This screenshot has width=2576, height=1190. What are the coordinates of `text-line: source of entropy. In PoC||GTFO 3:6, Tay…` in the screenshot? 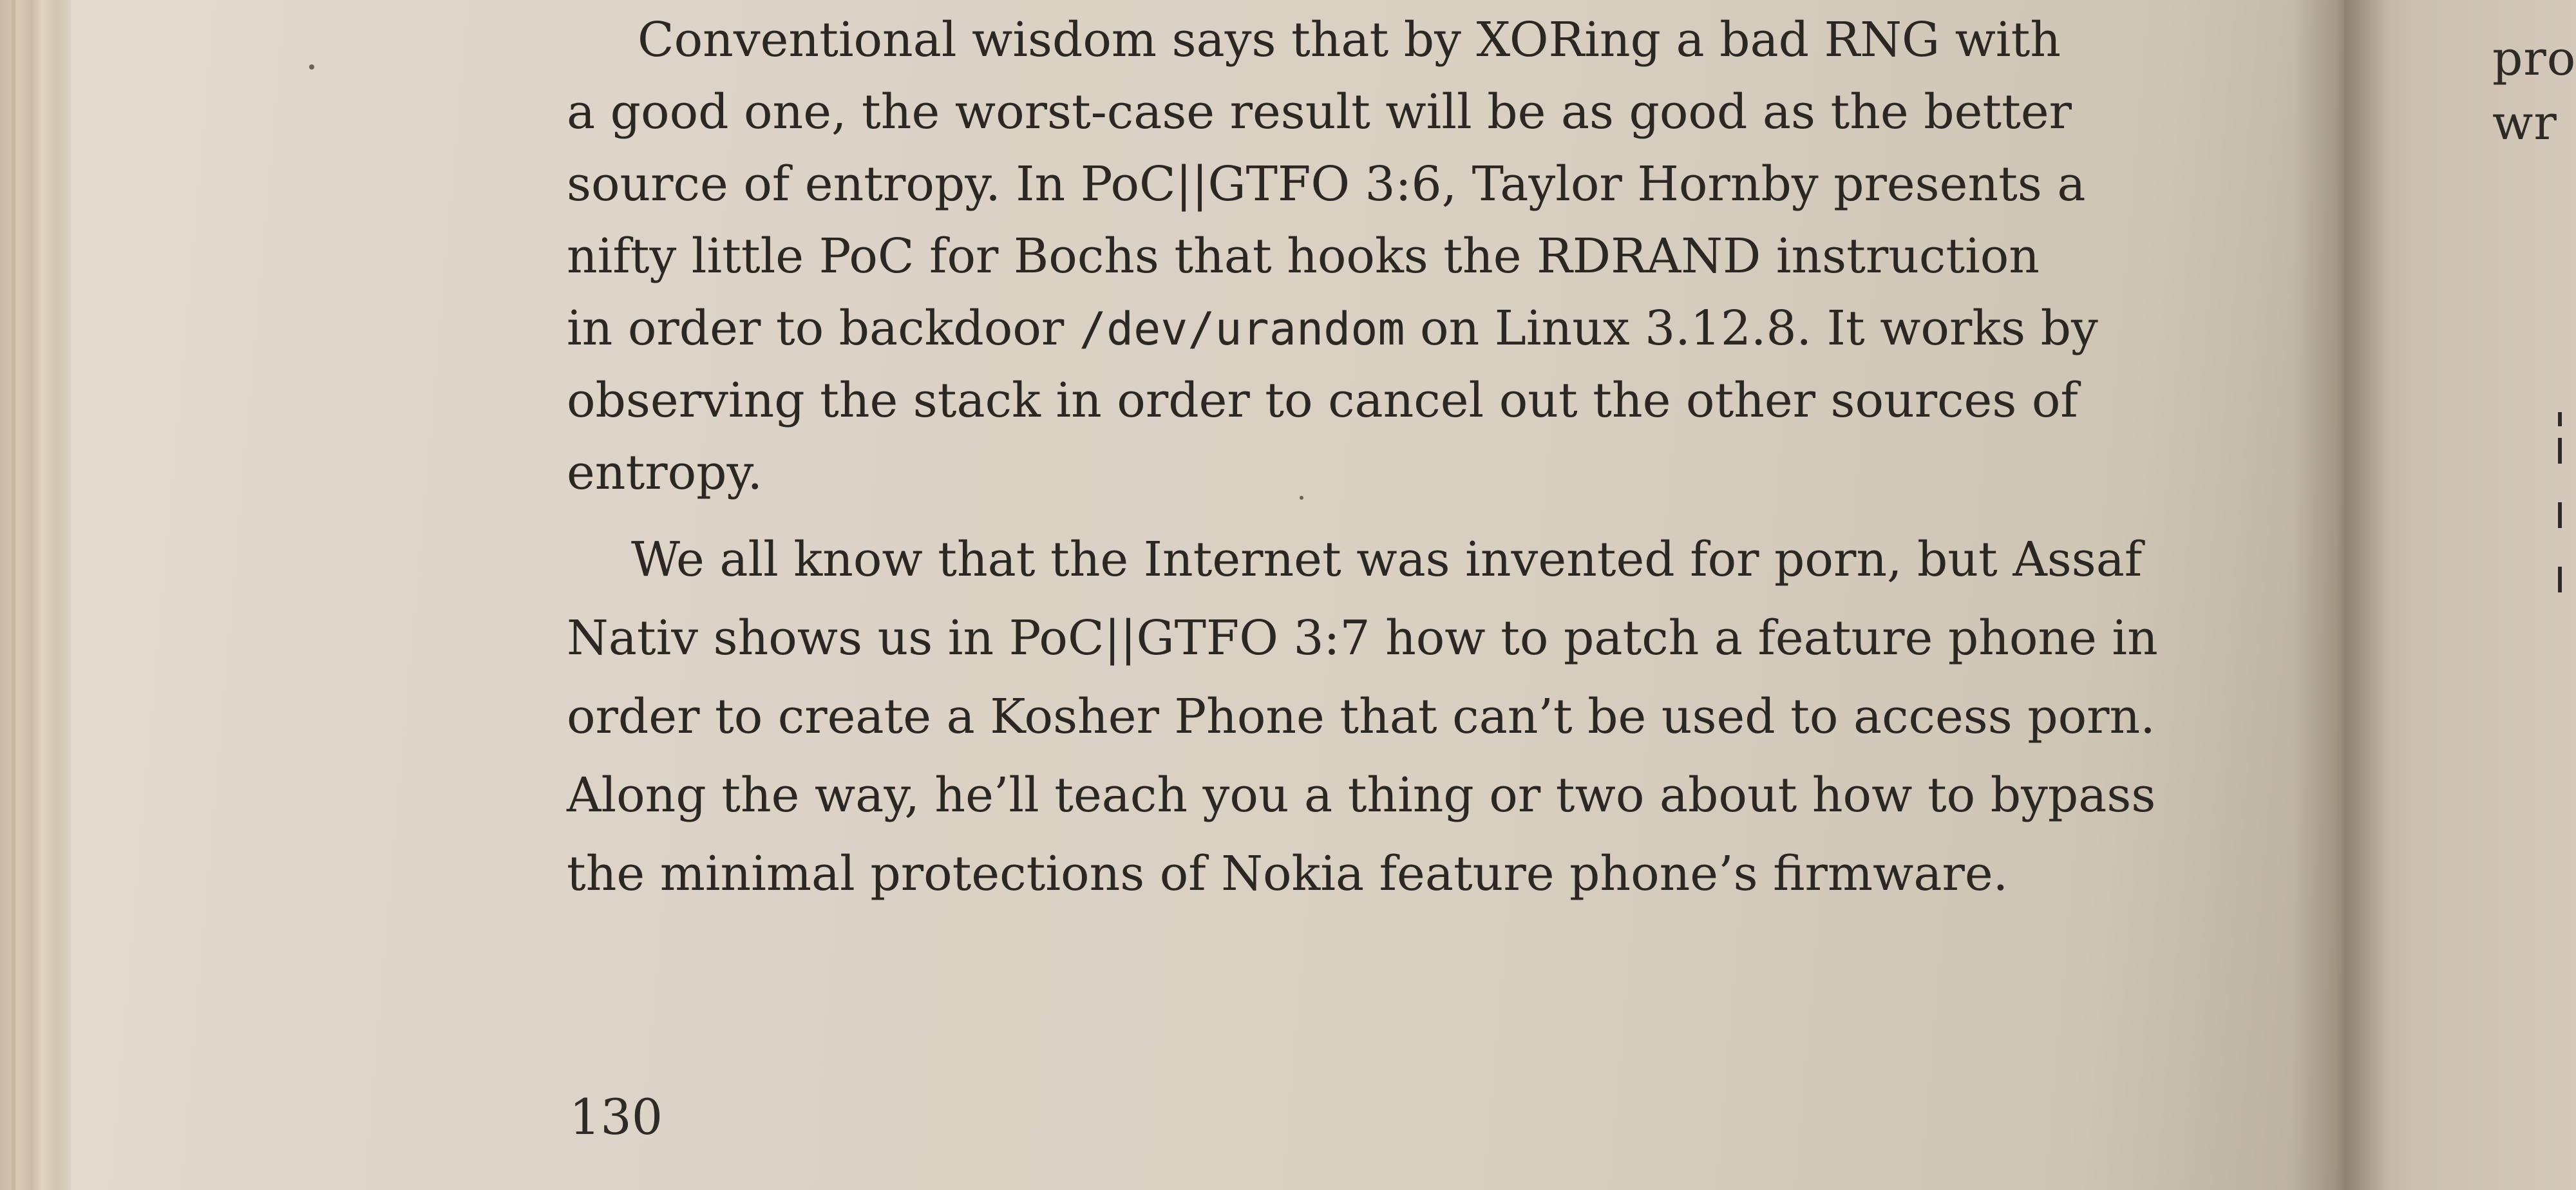 It's located at (1326, 184).